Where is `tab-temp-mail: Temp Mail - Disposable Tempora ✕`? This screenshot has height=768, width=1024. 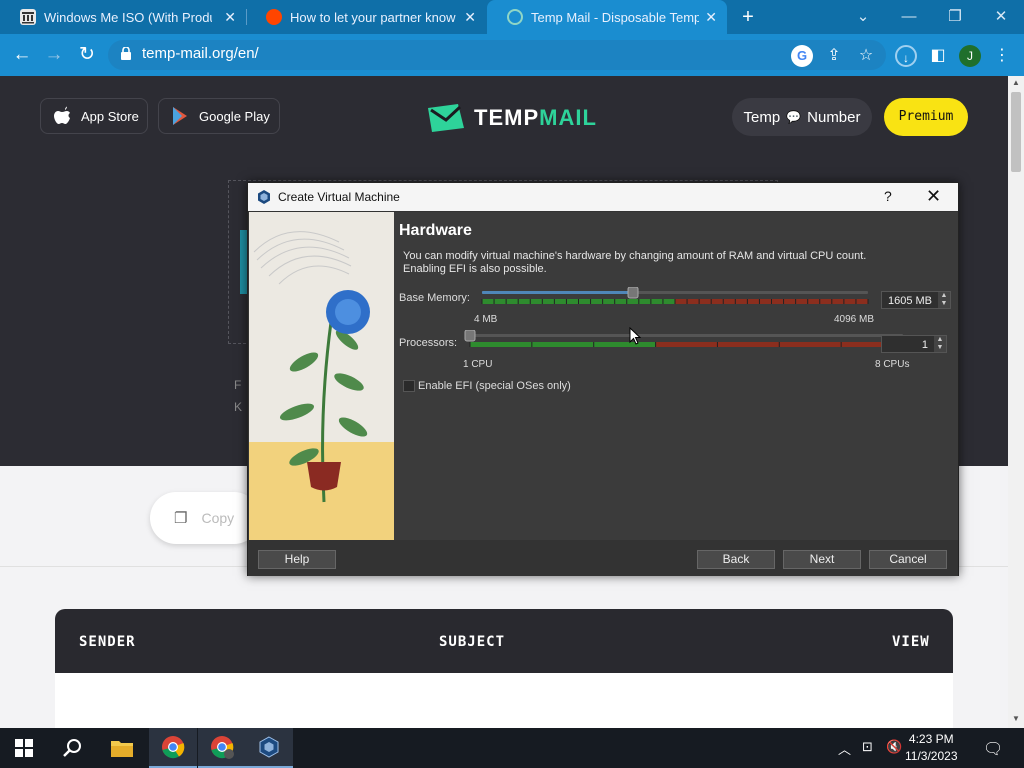 tab-temp-mail: Temp Mail - Disposable Tempora ✕ is located at coordinates (607, 17).